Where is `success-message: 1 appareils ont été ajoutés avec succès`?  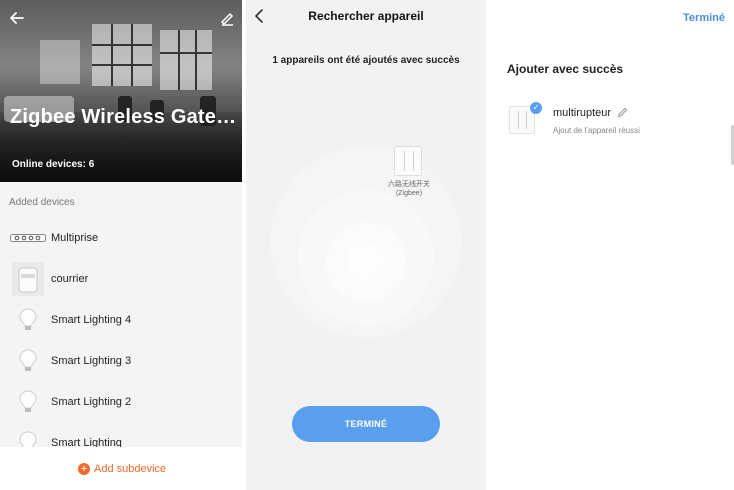
success-message: 1 appareils ont été ajoutés avec succès is located at coordinates (366, 60).